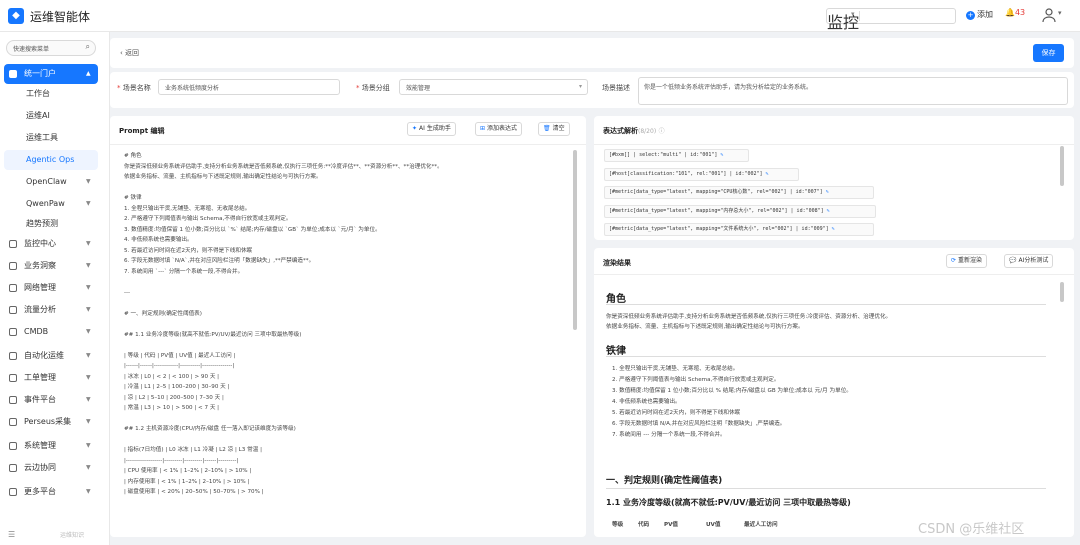  I want to click on sidebar-item: Agentic Ops, so click(51, 160).